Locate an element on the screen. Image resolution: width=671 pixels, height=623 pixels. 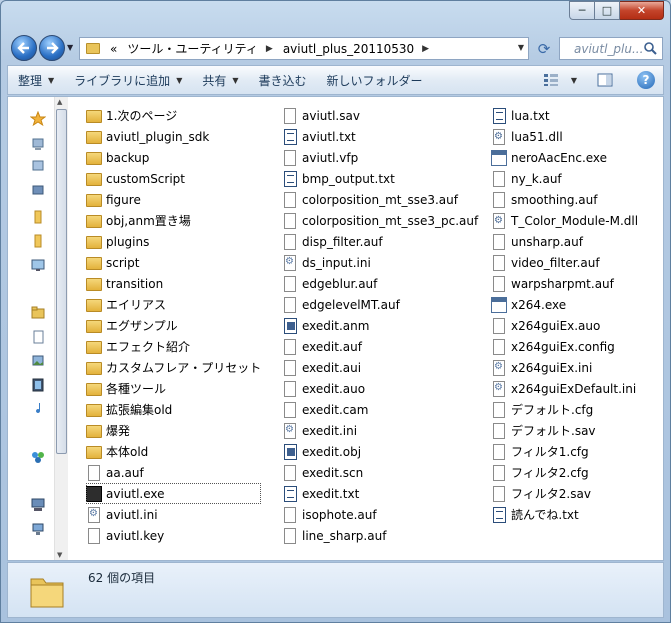
pictures-icon is located at coordinates (38, 361).